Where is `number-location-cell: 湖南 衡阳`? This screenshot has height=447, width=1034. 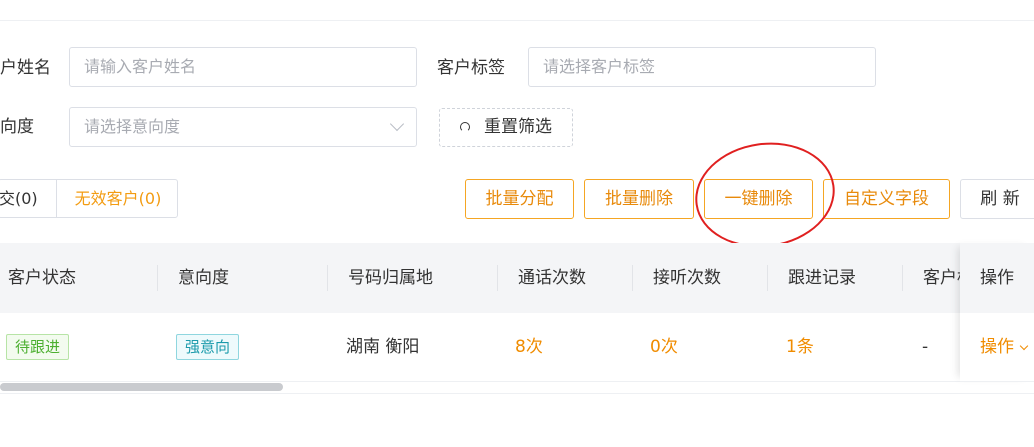 number-location-cell: 湖南 衡阳 is located at coordinates (383, 347).